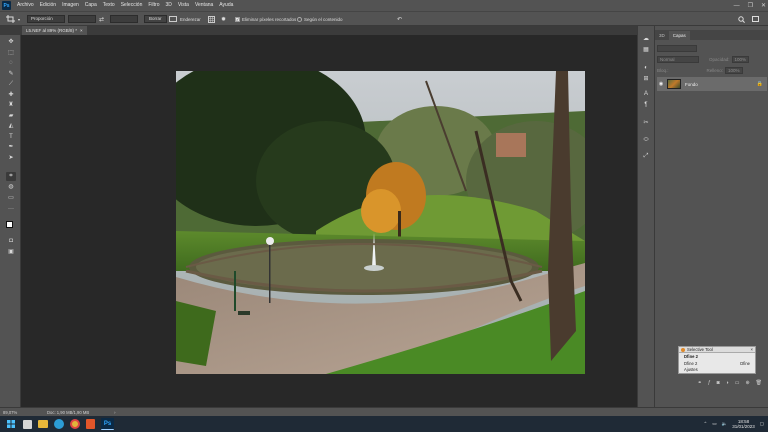  Describe the element at coordinates (646, 68) in the screenshot. I see `color-icon: ◐` at that location.